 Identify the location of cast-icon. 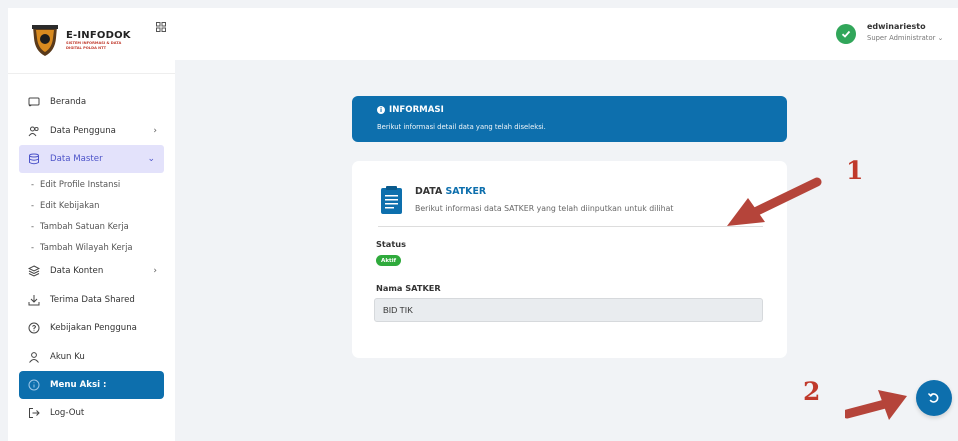
(34, 102).